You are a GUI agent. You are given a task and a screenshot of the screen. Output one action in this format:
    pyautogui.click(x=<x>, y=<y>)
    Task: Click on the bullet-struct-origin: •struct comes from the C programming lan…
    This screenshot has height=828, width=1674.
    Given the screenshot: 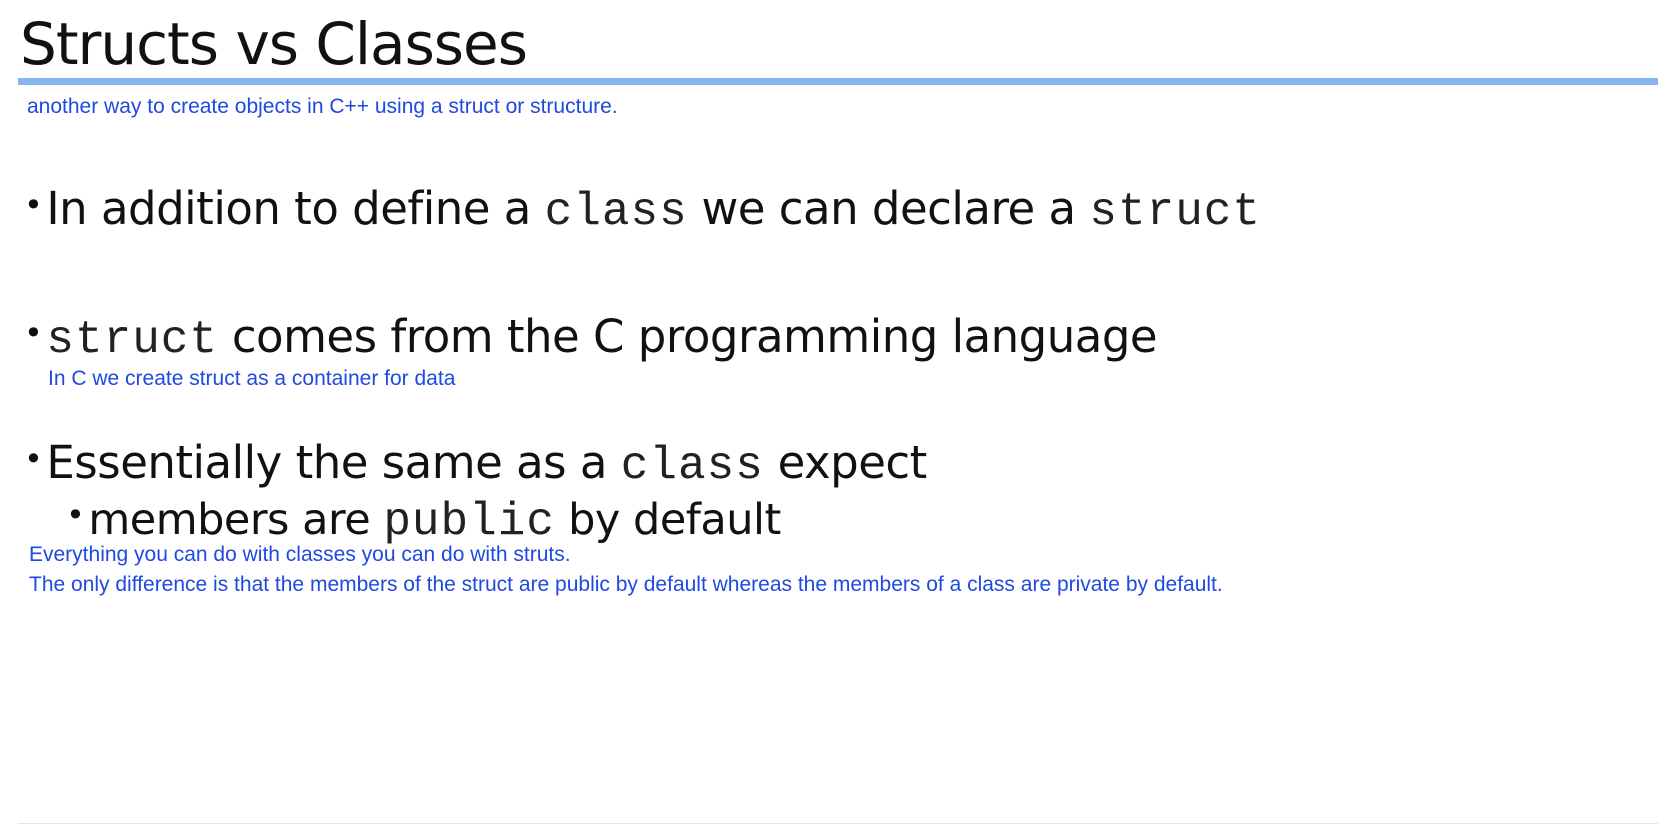 What is the action you would take?
    pyautogui.click(x=591, y=336)
    